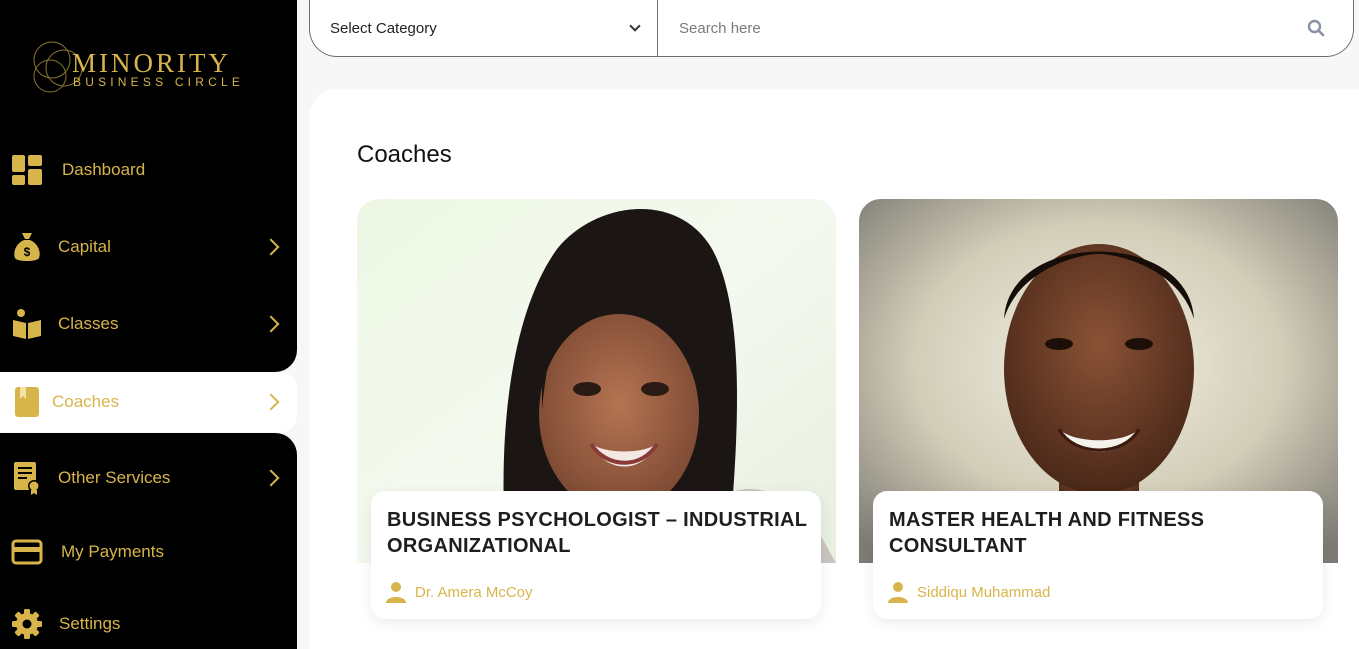  Describe the element at coordinates (979, 28) in the screenshot. I see `search-input` at that location.